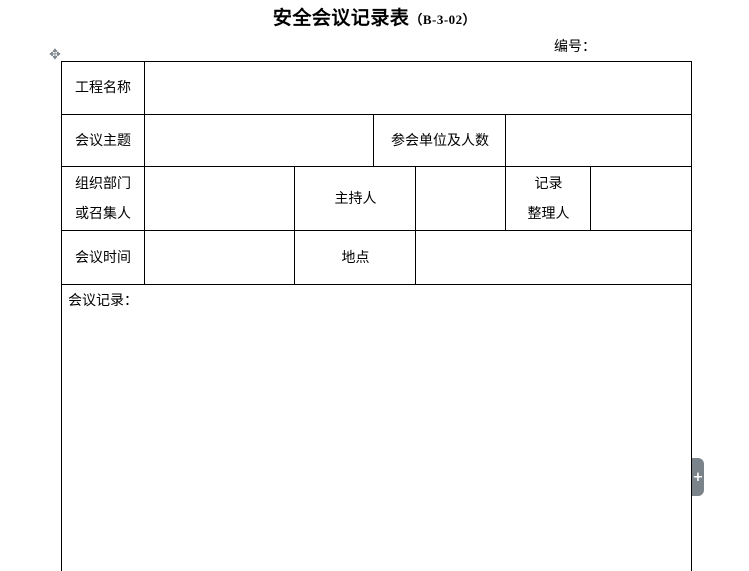  Describe the element at coordinates (103, 140) in the screenshot. I see `meeting-topic-label: 会议主题` at that location.